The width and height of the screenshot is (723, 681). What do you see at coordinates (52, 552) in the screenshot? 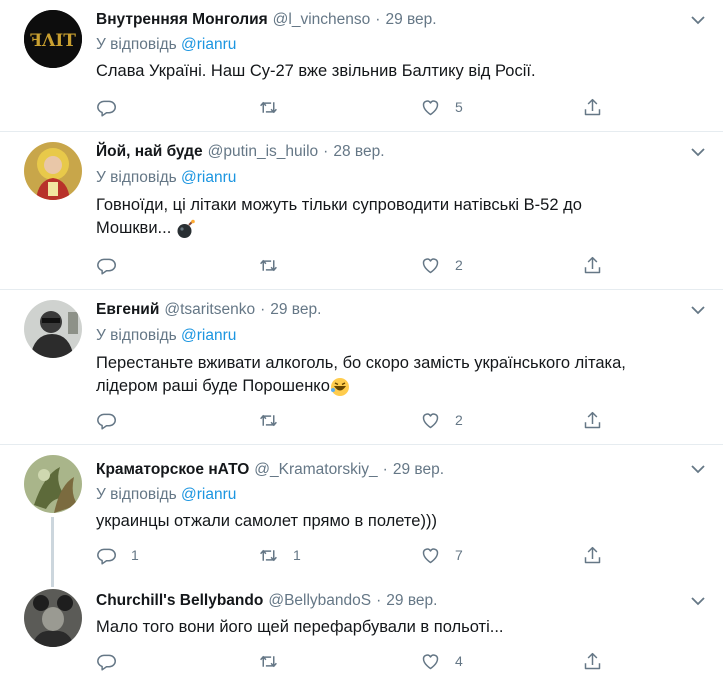
I see `thread-connector` at bounding box center [52, 552].